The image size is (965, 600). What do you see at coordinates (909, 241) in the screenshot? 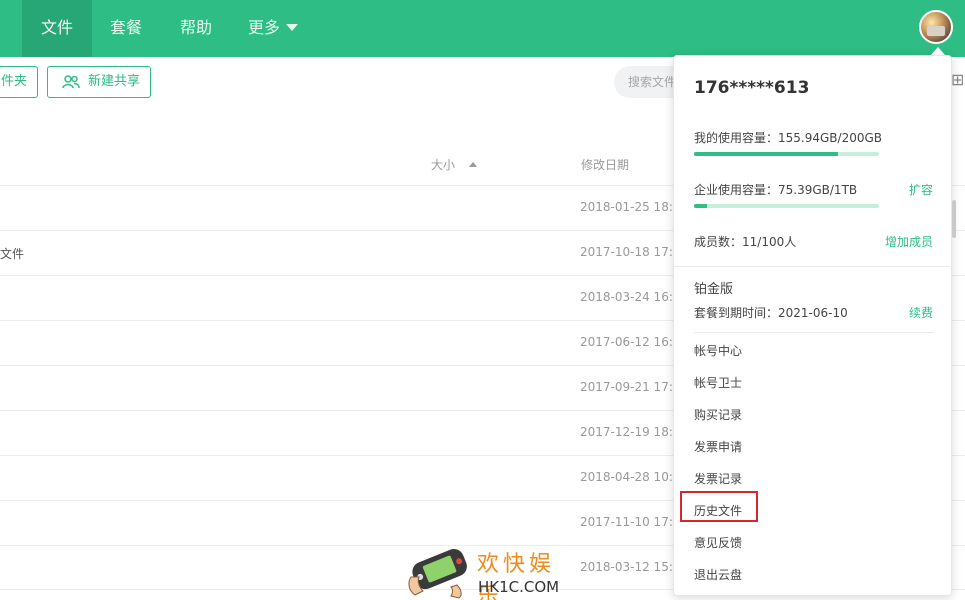
I see `add-member-link: 增加成员` at bounding box center [909, 241].